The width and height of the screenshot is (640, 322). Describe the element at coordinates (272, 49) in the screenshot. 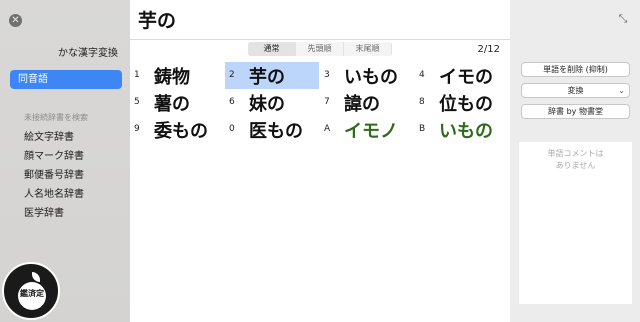

I see `tab-normal: 通常` at that location.